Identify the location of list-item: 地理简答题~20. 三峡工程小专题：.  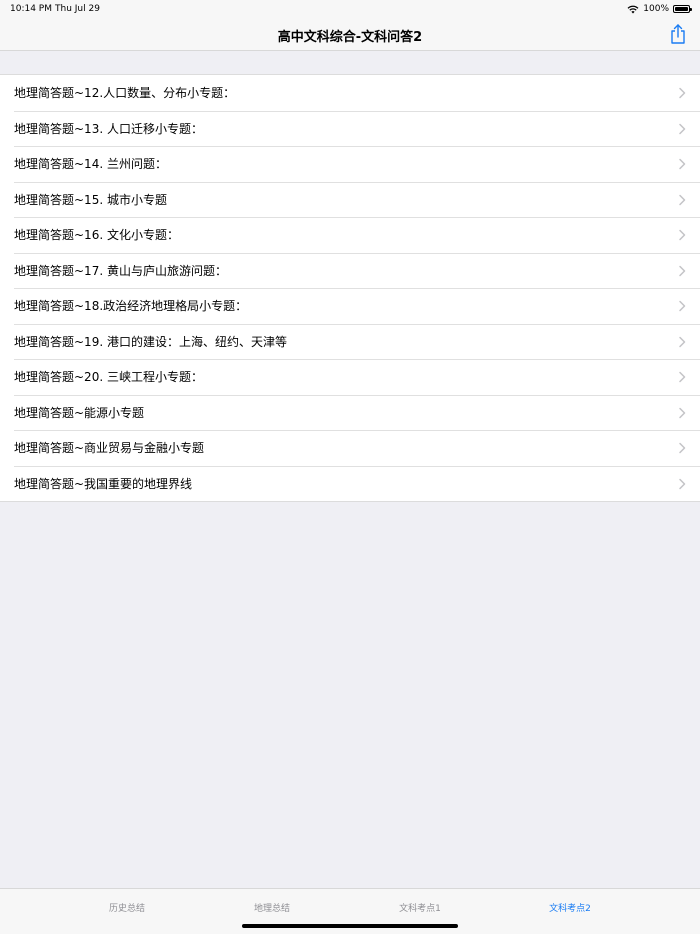
(350, 377).